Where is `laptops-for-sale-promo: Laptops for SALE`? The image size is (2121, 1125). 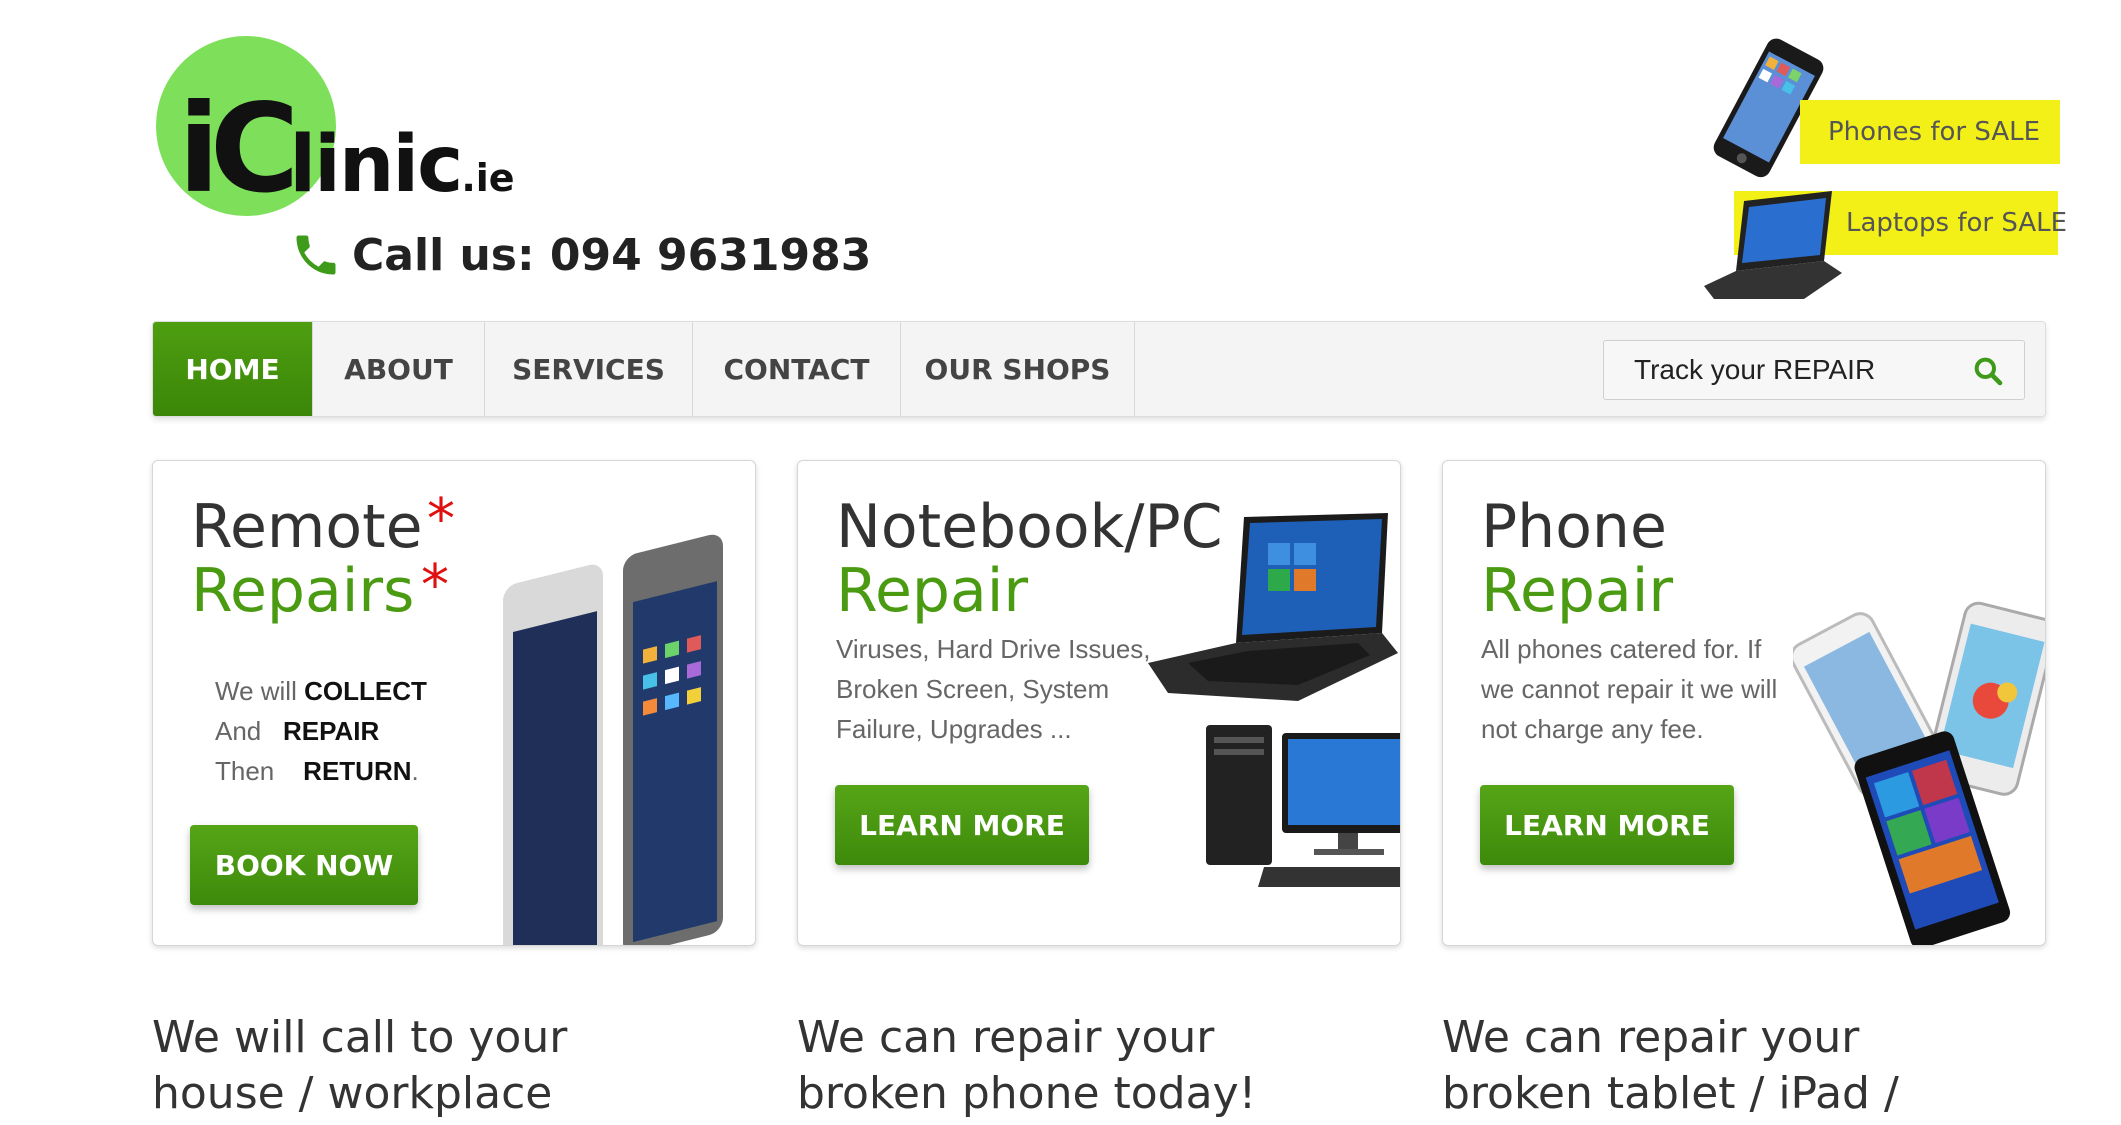 laptops-for-sale-promo: Laptops for SALE is located at coordinates (1884, 245).